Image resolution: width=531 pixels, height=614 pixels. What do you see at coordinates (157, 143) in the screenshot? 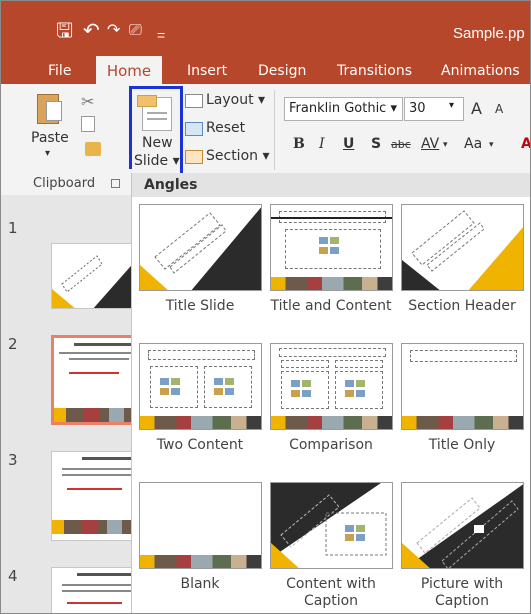
I see `new-slide-label: New` at bounding box center [157, 143].